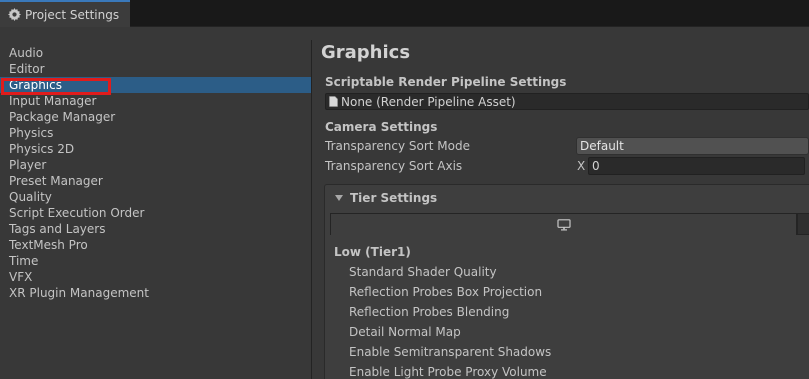 Image resolution: width=809 pixels, height=379 pixels. I want to click on sidebar-item-physics-2d: Physics 2D, so click(155, 149).